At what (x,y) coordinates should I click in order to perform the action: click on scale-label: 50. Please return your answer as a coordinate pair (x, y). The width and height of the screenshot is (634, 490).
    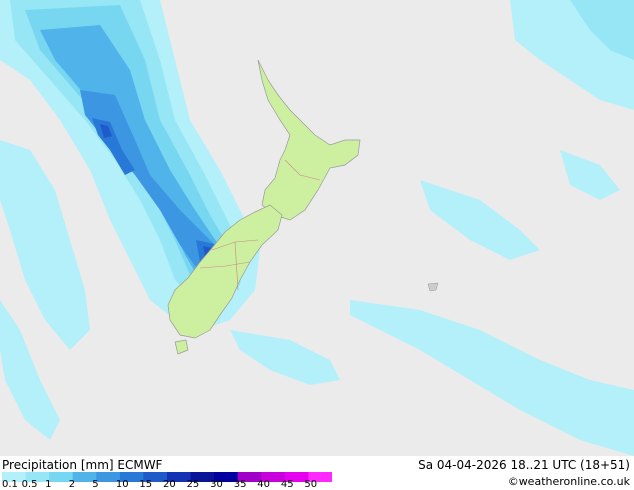
    Looking at the image, I should click on (311, 484).